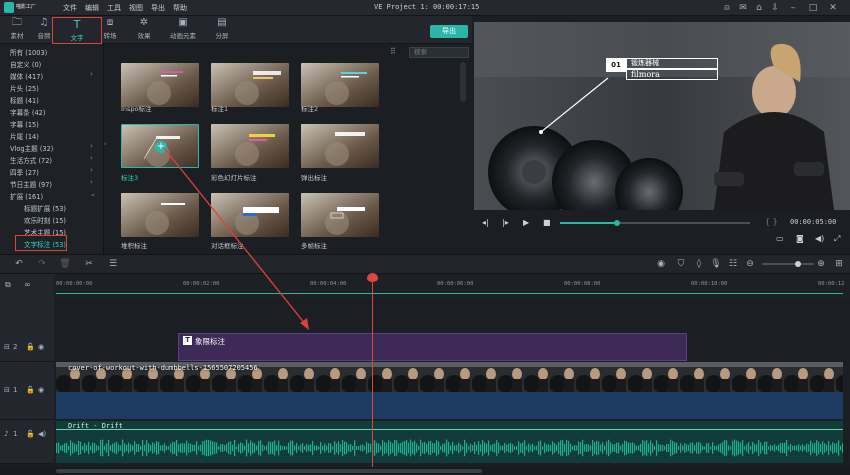 This screenshot has width=850, height=475. What do you see at coordinates (136, 8) in the screenshot?
I see `menu-view: 视图` at bounding box center [136, 8].